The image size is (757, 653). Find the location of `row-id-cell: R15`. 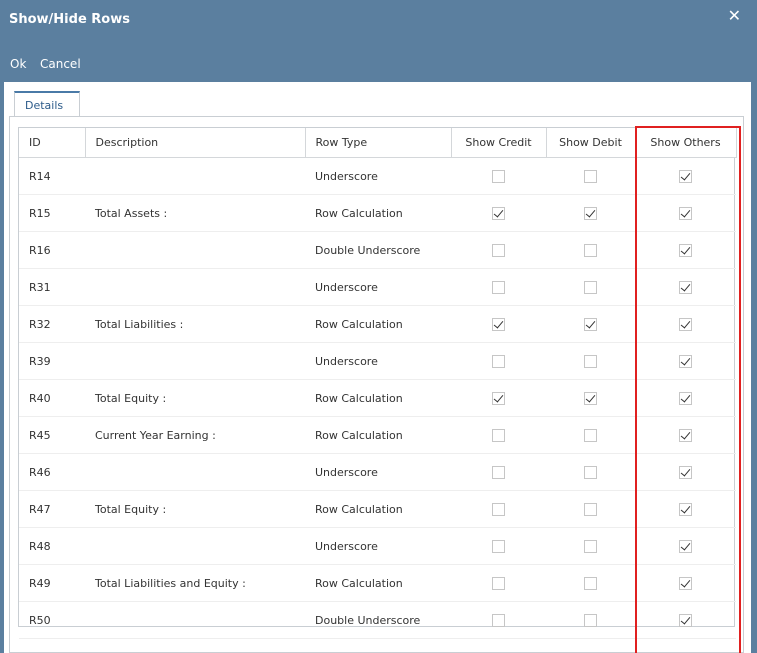

row-id-cell: R15 is located at coordinates (52, 213).